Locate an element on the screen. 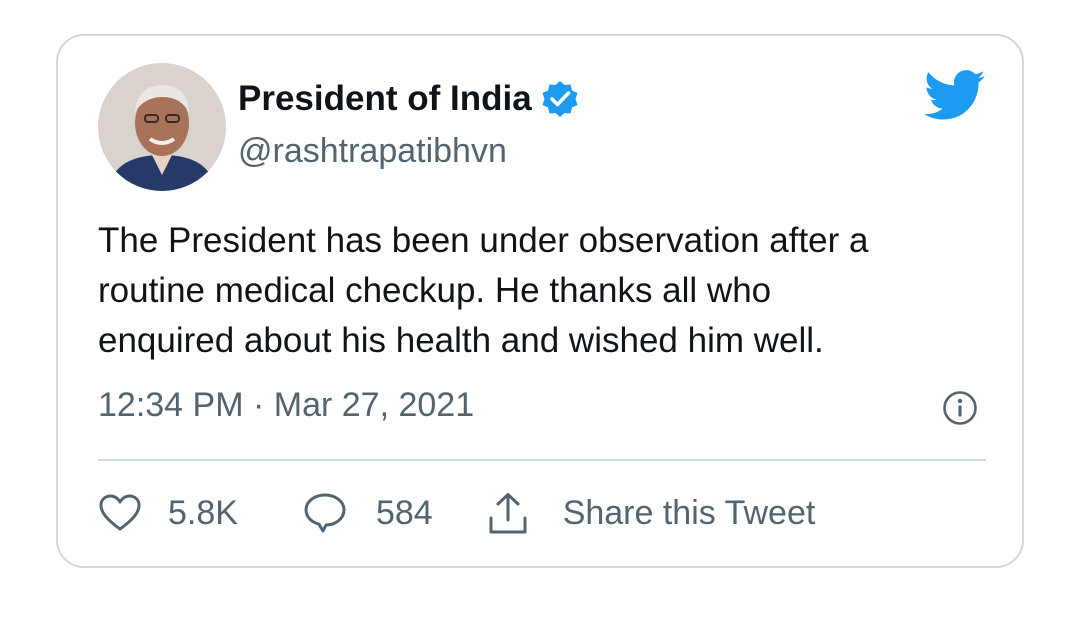 This screenshot has height=628, width=1080. profile-photo is located at coordinates (162, 127).